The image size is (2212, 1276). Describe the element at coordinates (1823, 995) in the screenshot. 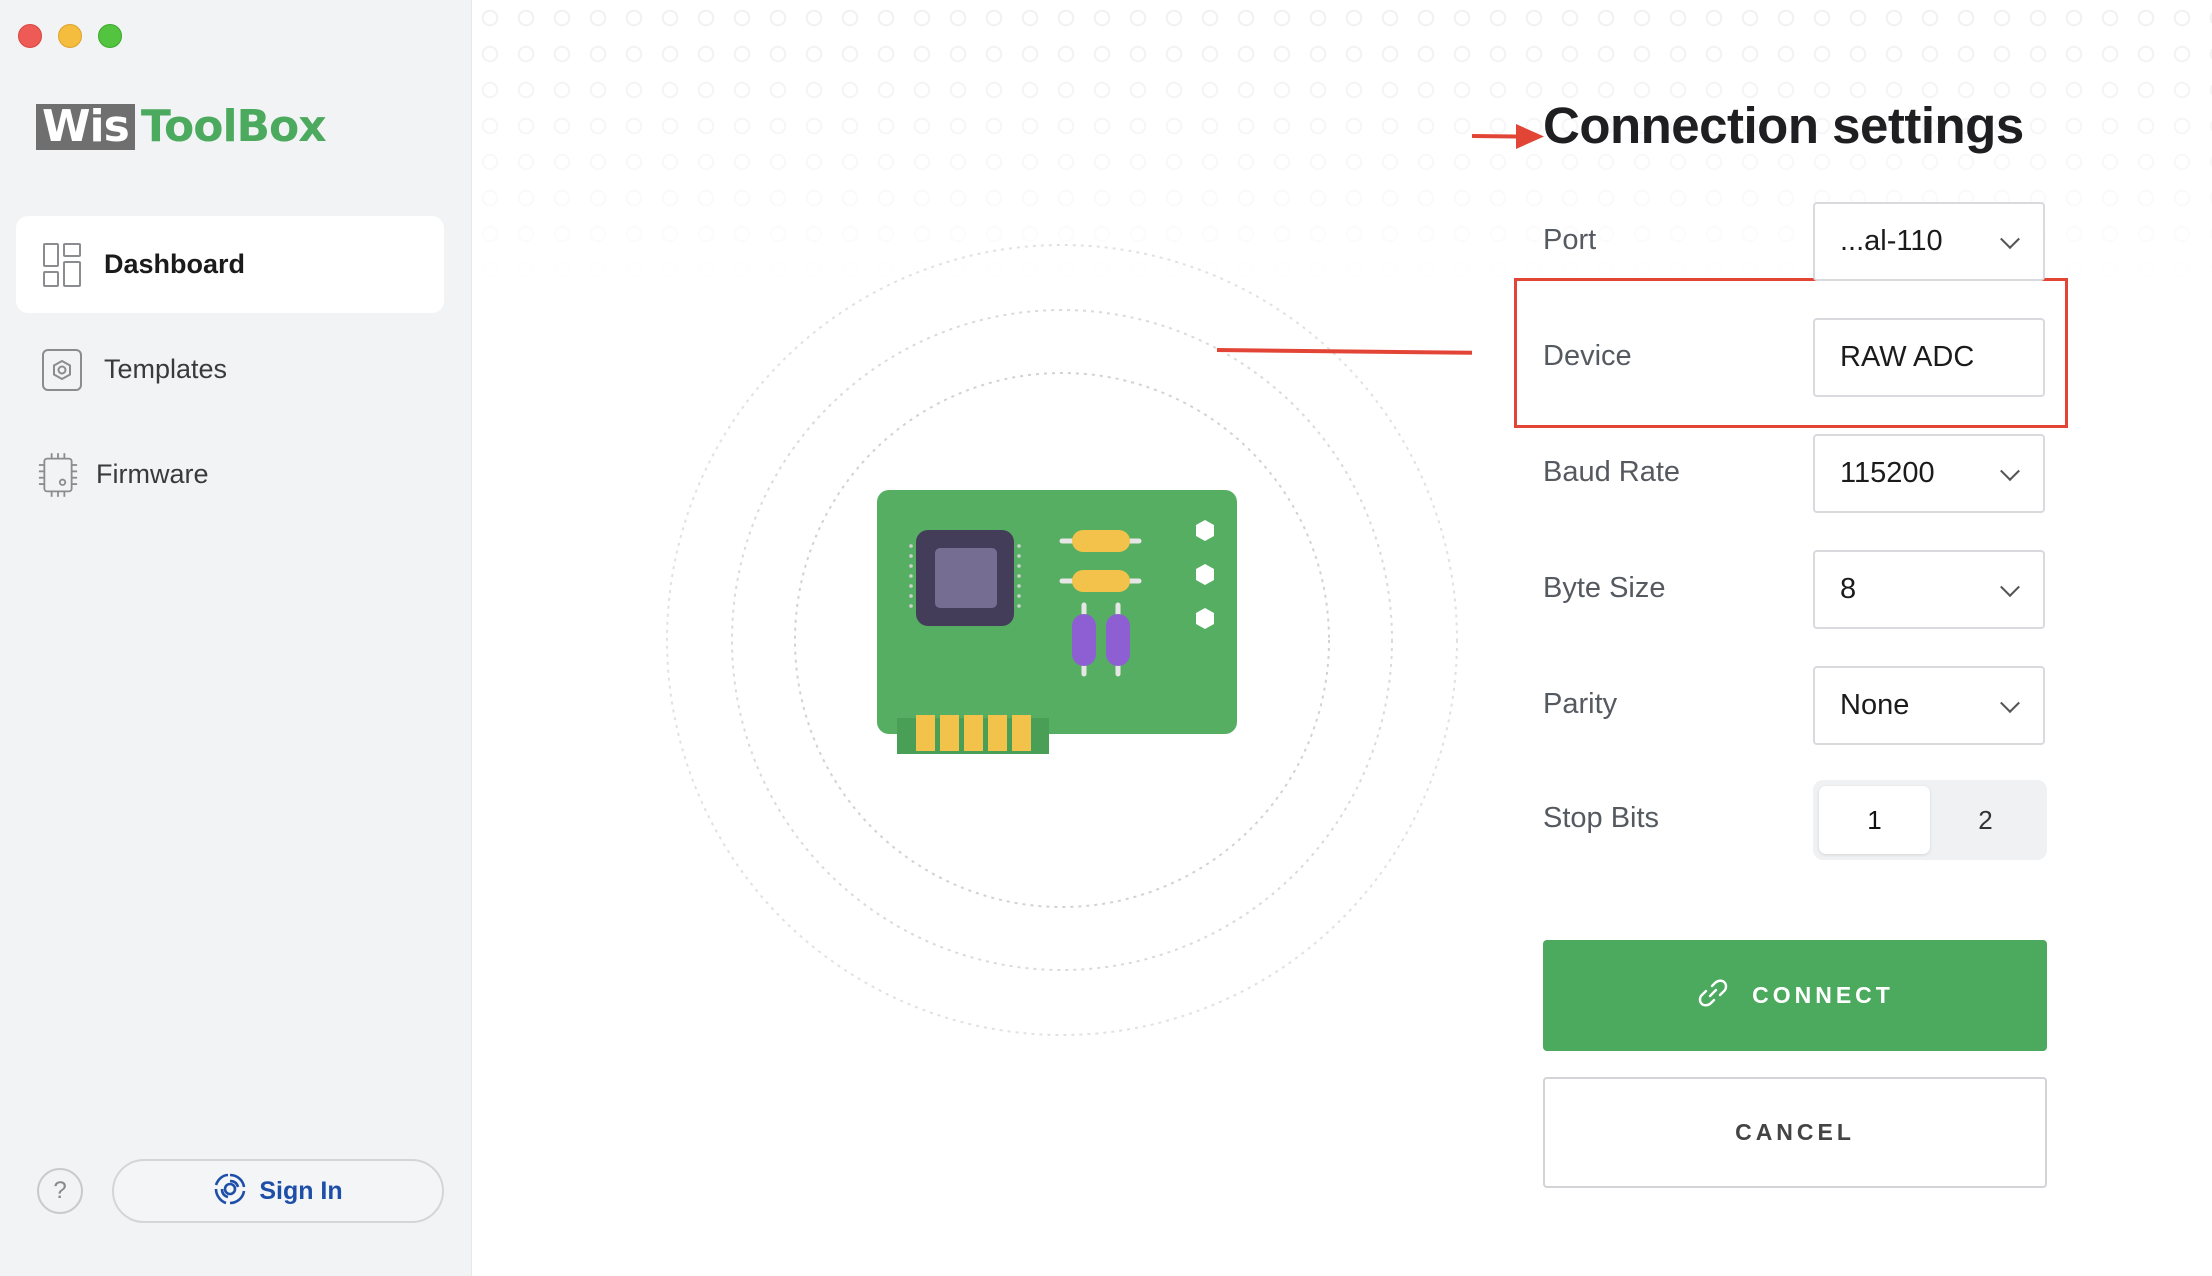

I see `connect-label: CONNECT` at that location.